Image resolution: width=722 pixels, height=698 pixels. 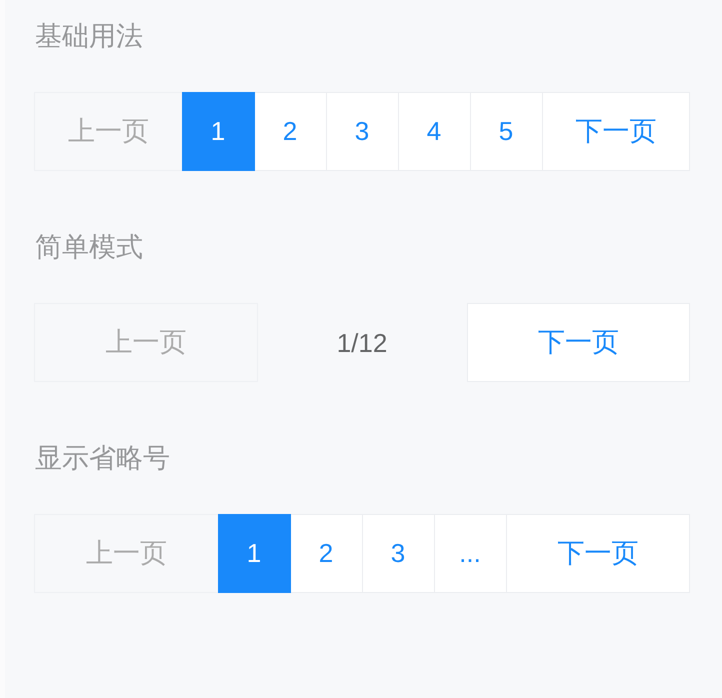 I want to click on section-title: 显示省略号, so click(x=103, y=458).